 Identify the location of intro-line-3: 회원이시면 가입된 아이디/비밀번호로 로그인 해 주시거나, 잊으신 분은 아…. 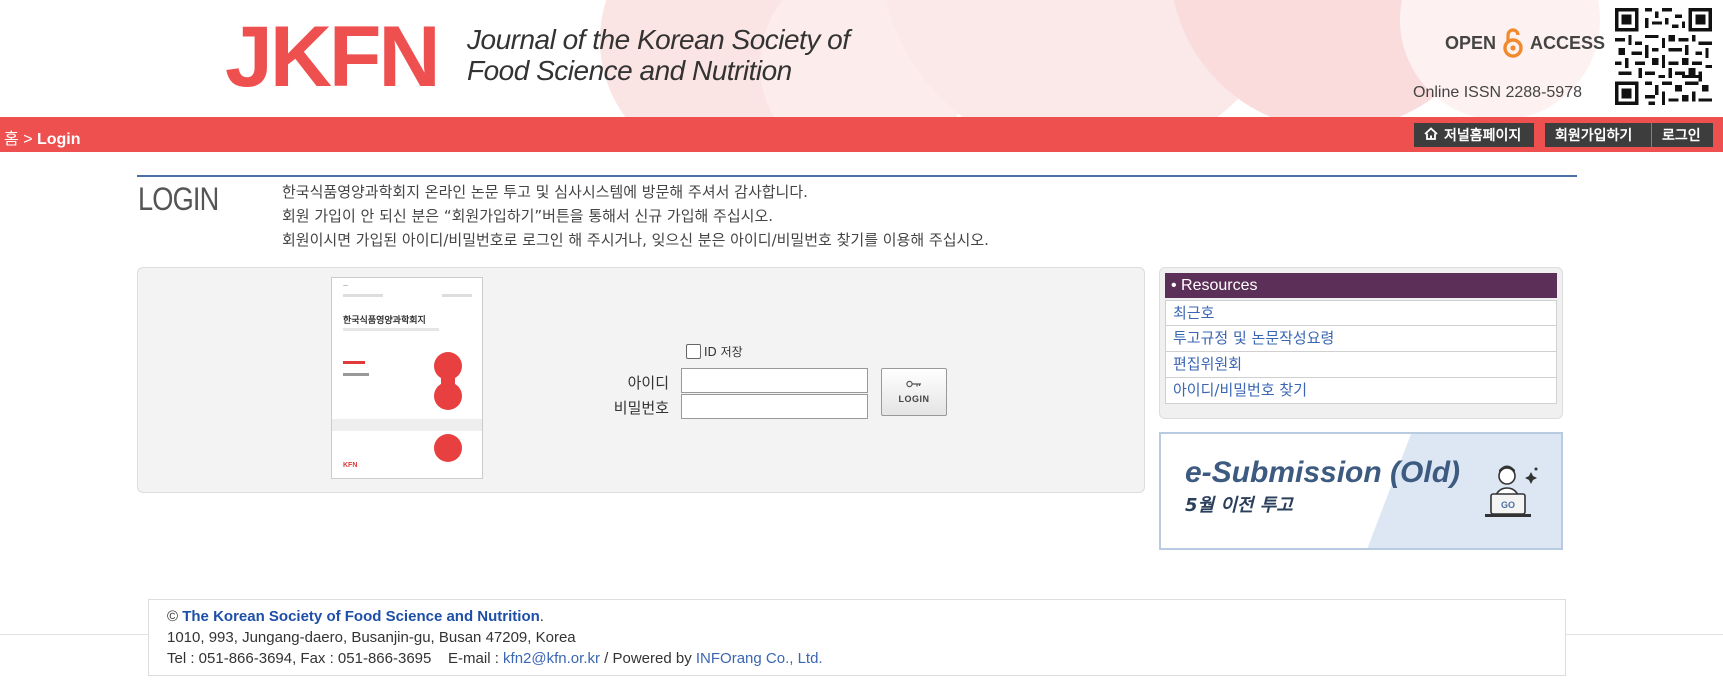
(635, 240).